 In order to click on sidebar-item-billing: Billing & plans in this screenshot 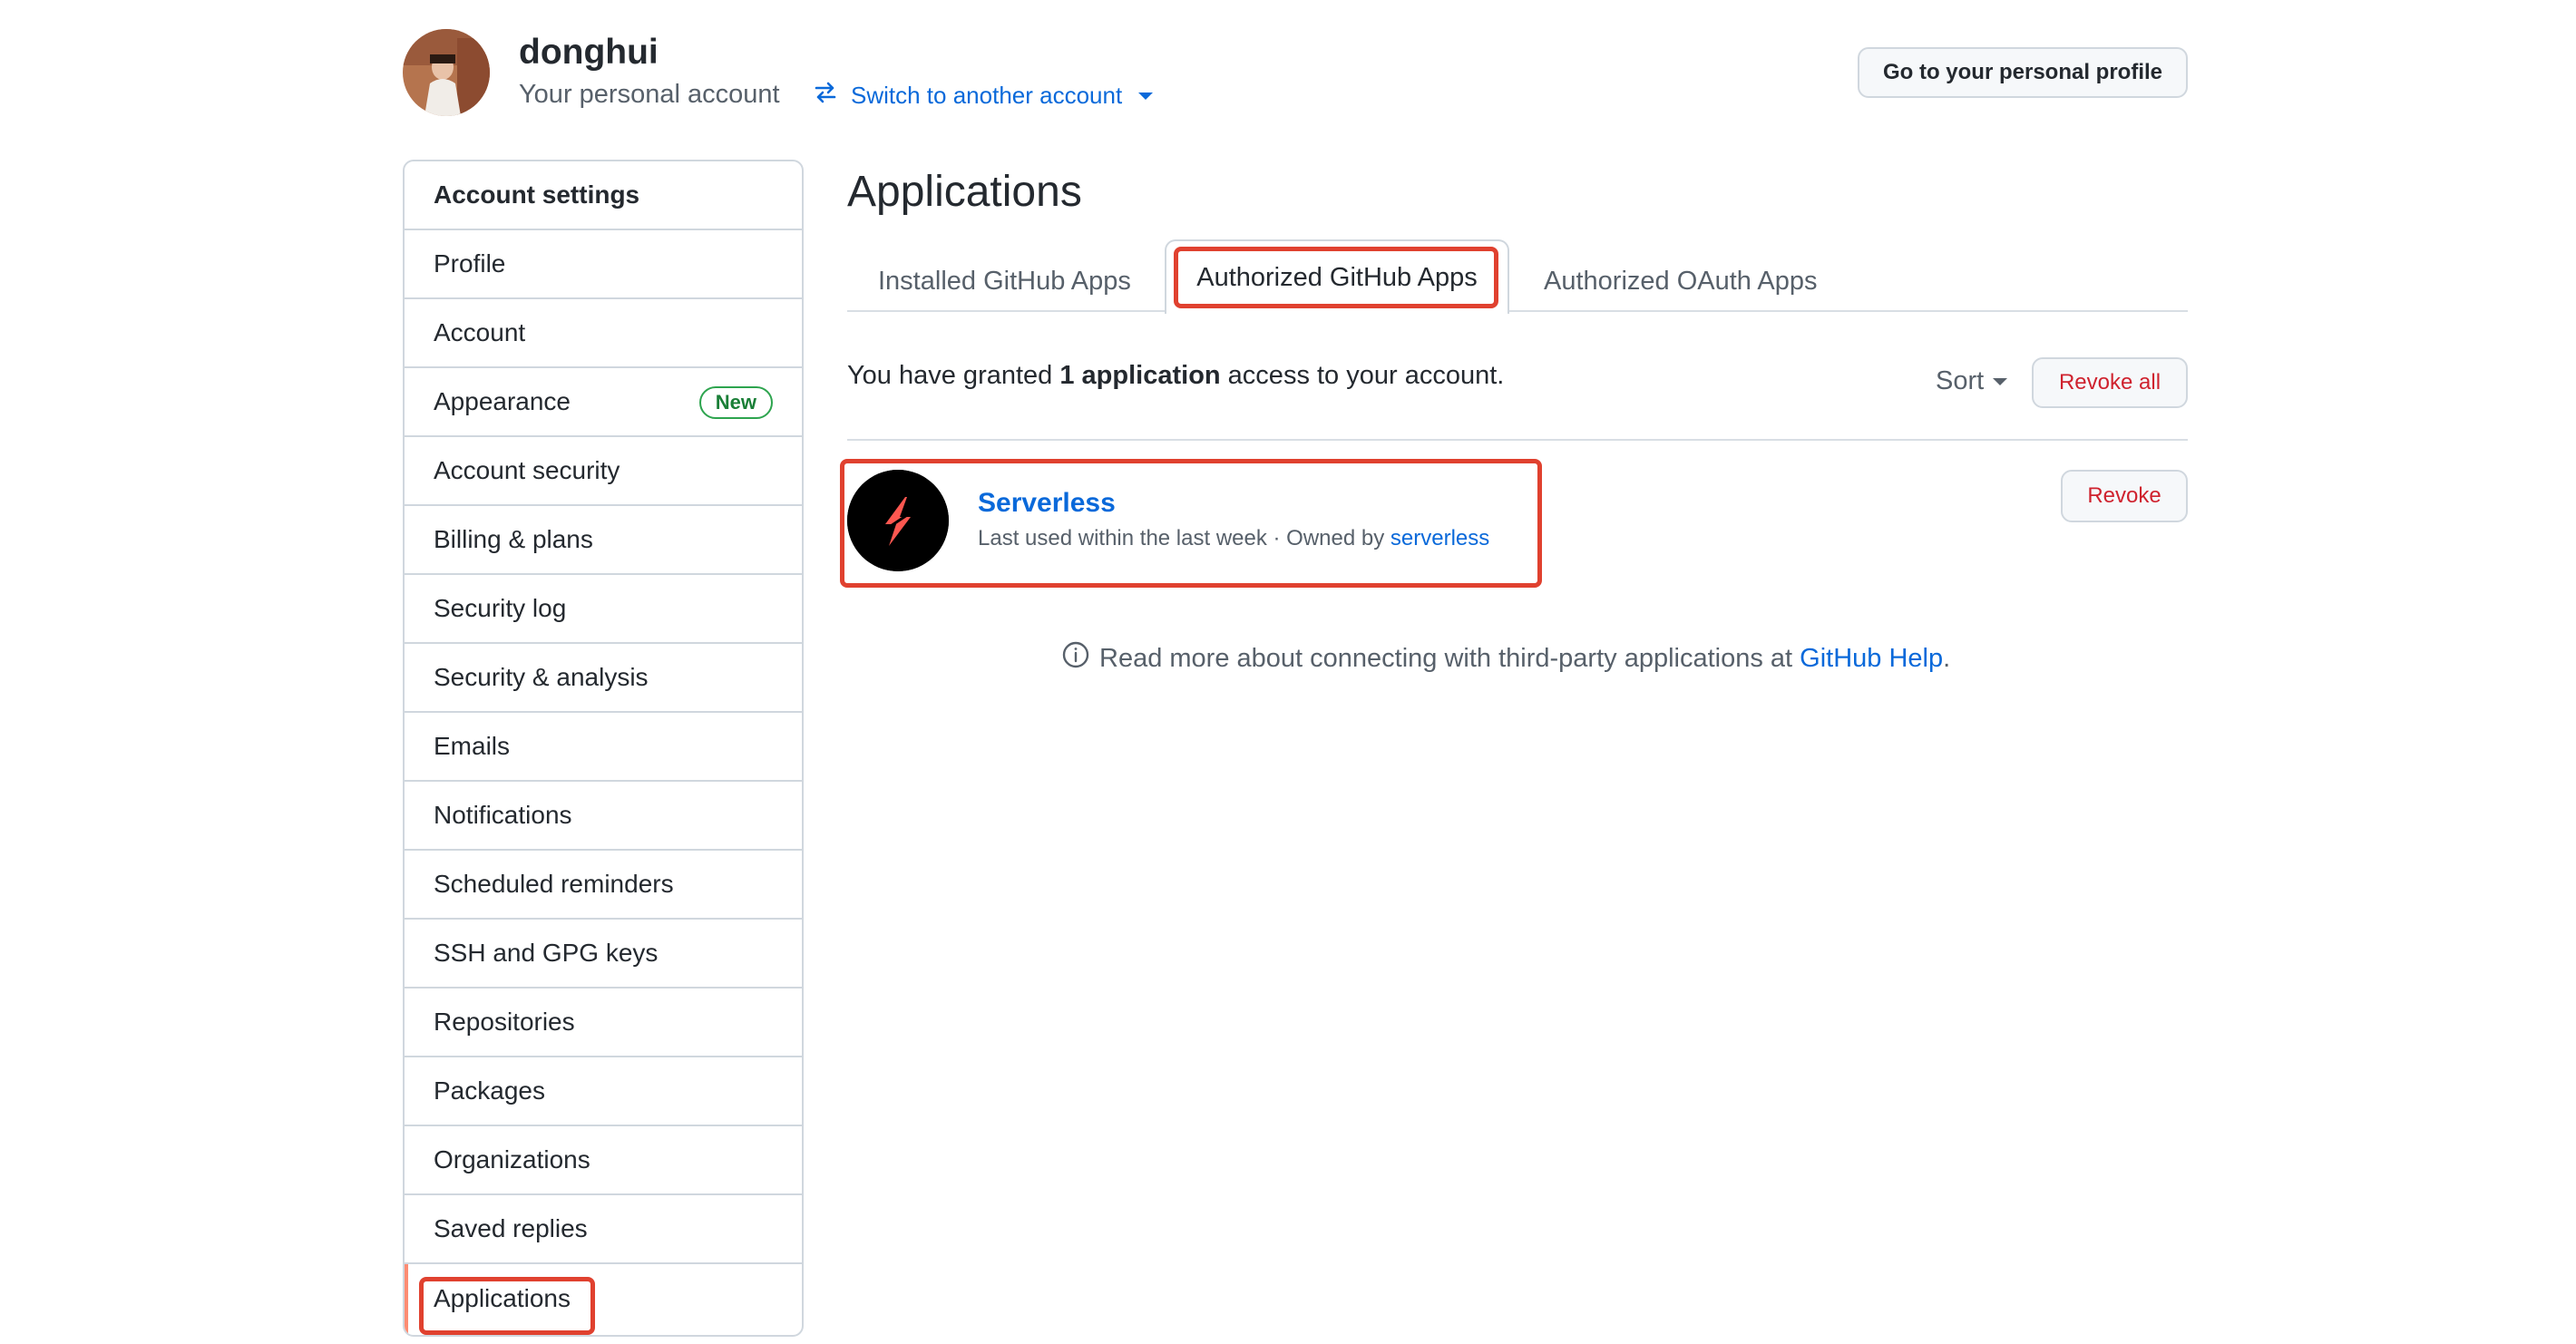, I will do `click(603, 540)`.